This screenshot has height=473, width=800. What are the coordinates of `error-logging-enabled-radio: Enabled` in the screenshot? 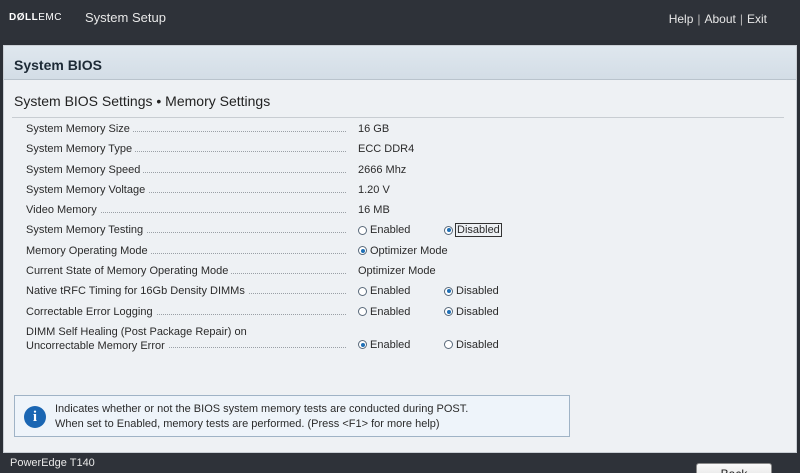 It's located at (384, 312).